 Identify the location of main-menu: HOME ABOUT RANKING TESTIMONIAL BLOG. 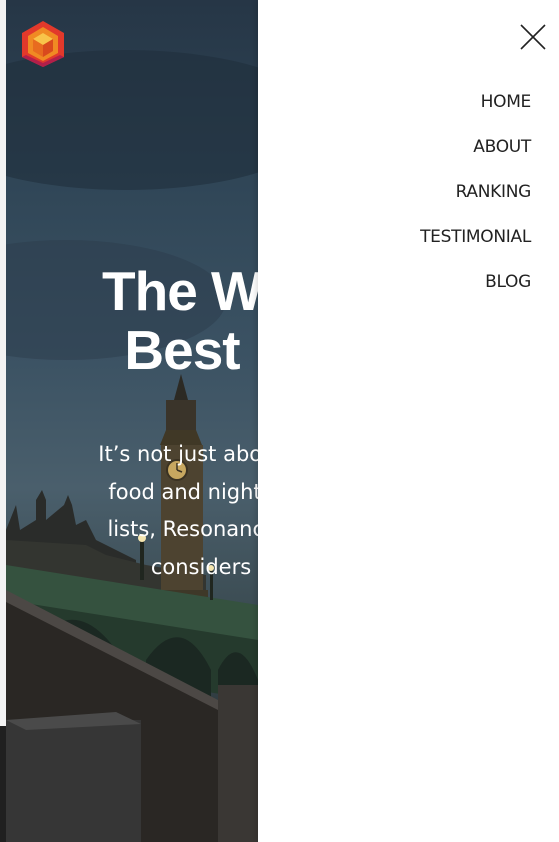
(475, 202).